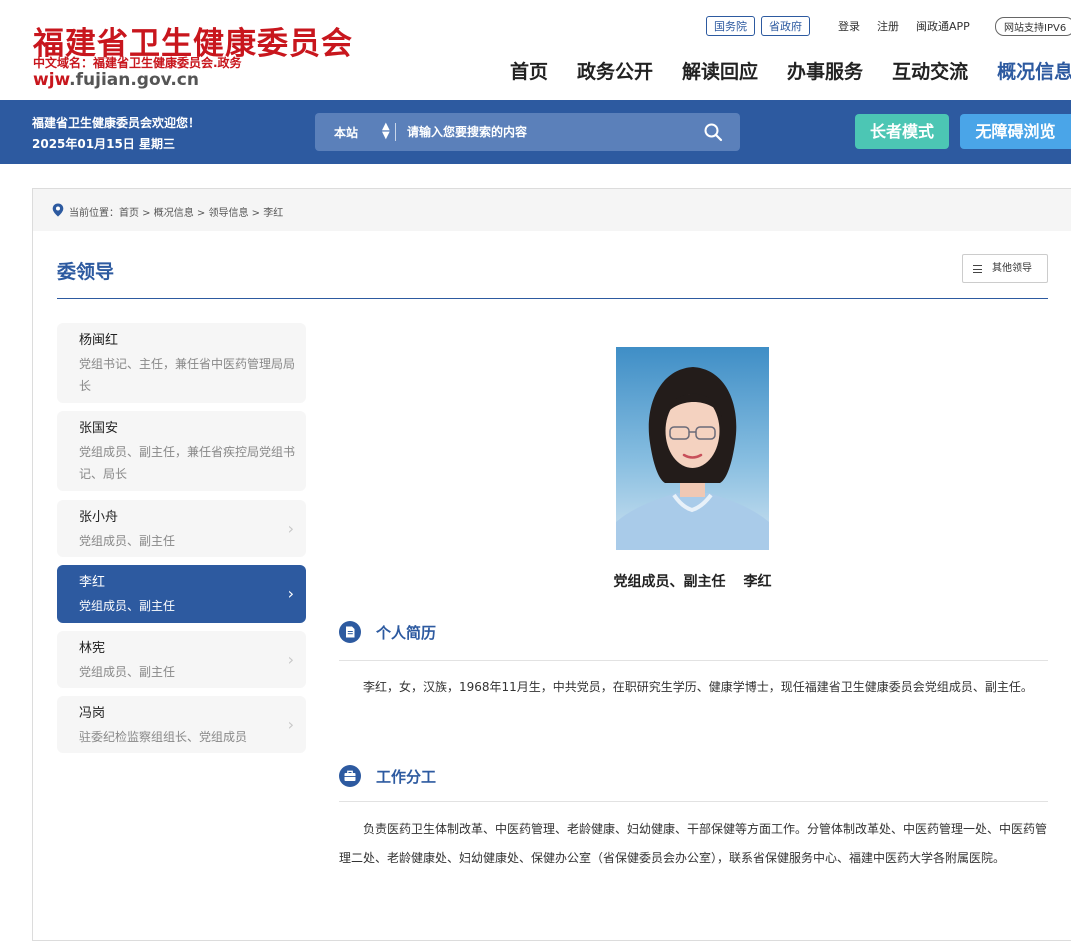 Image resolution: width=1071 pixels, height=942 pixels. What do you see at coordinates (1034, 70) in the screenshot?
I see `nav-overview: 概况信息` at bounding box center [1034, 70].